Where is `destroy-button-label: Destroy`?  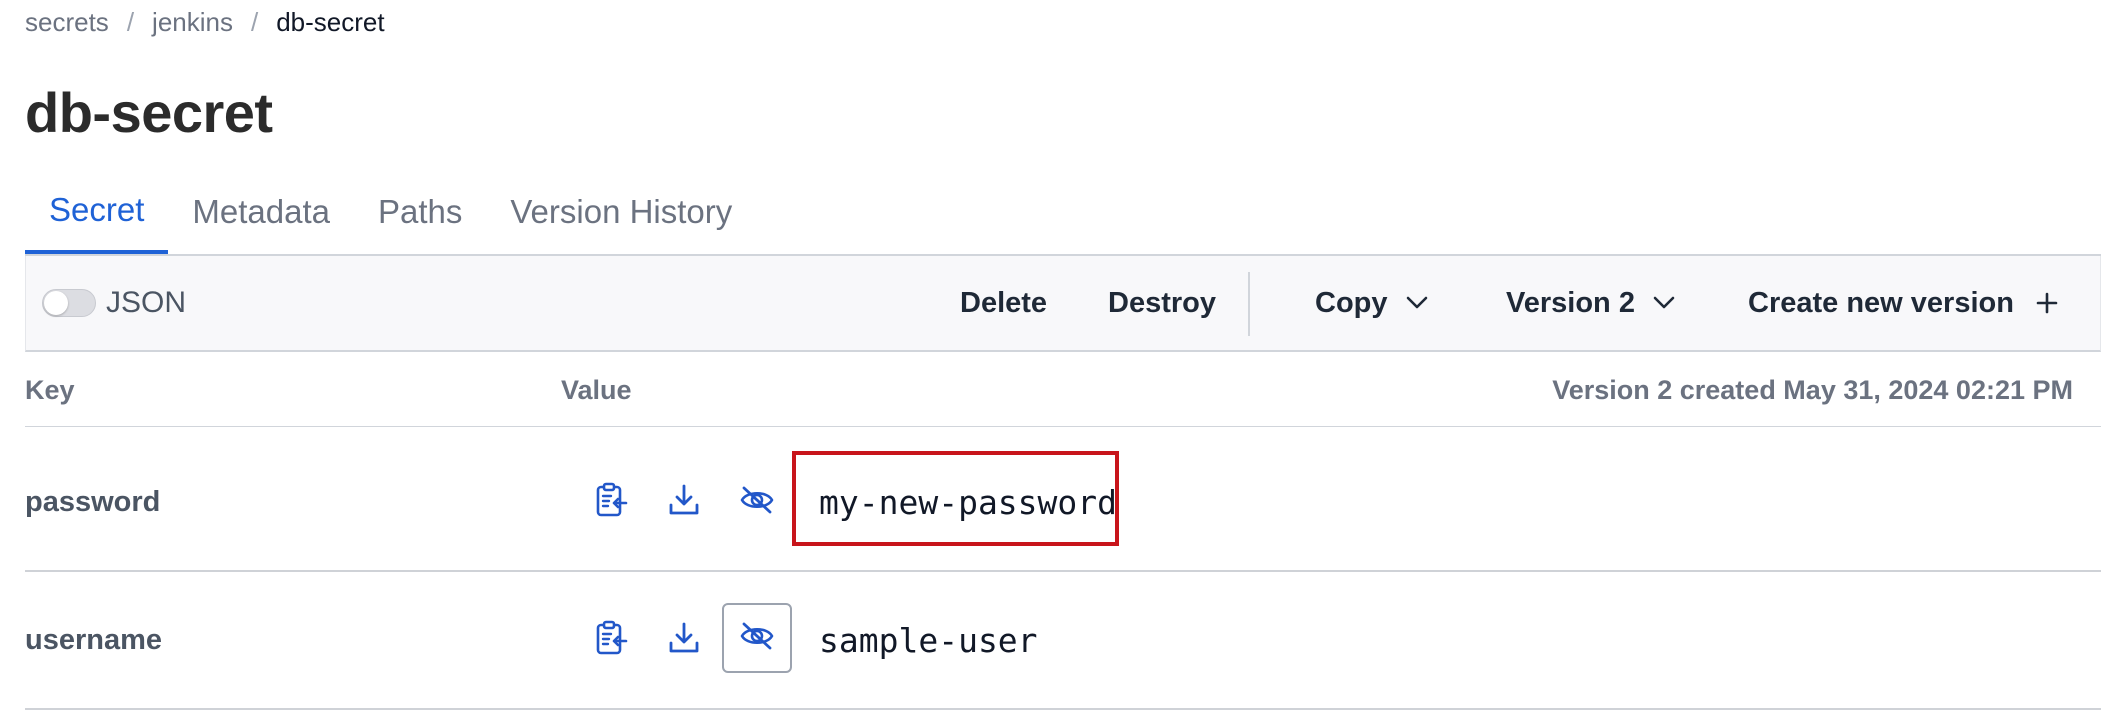
destroy-button-label: Destroy is located at coordinates (1162, 302).